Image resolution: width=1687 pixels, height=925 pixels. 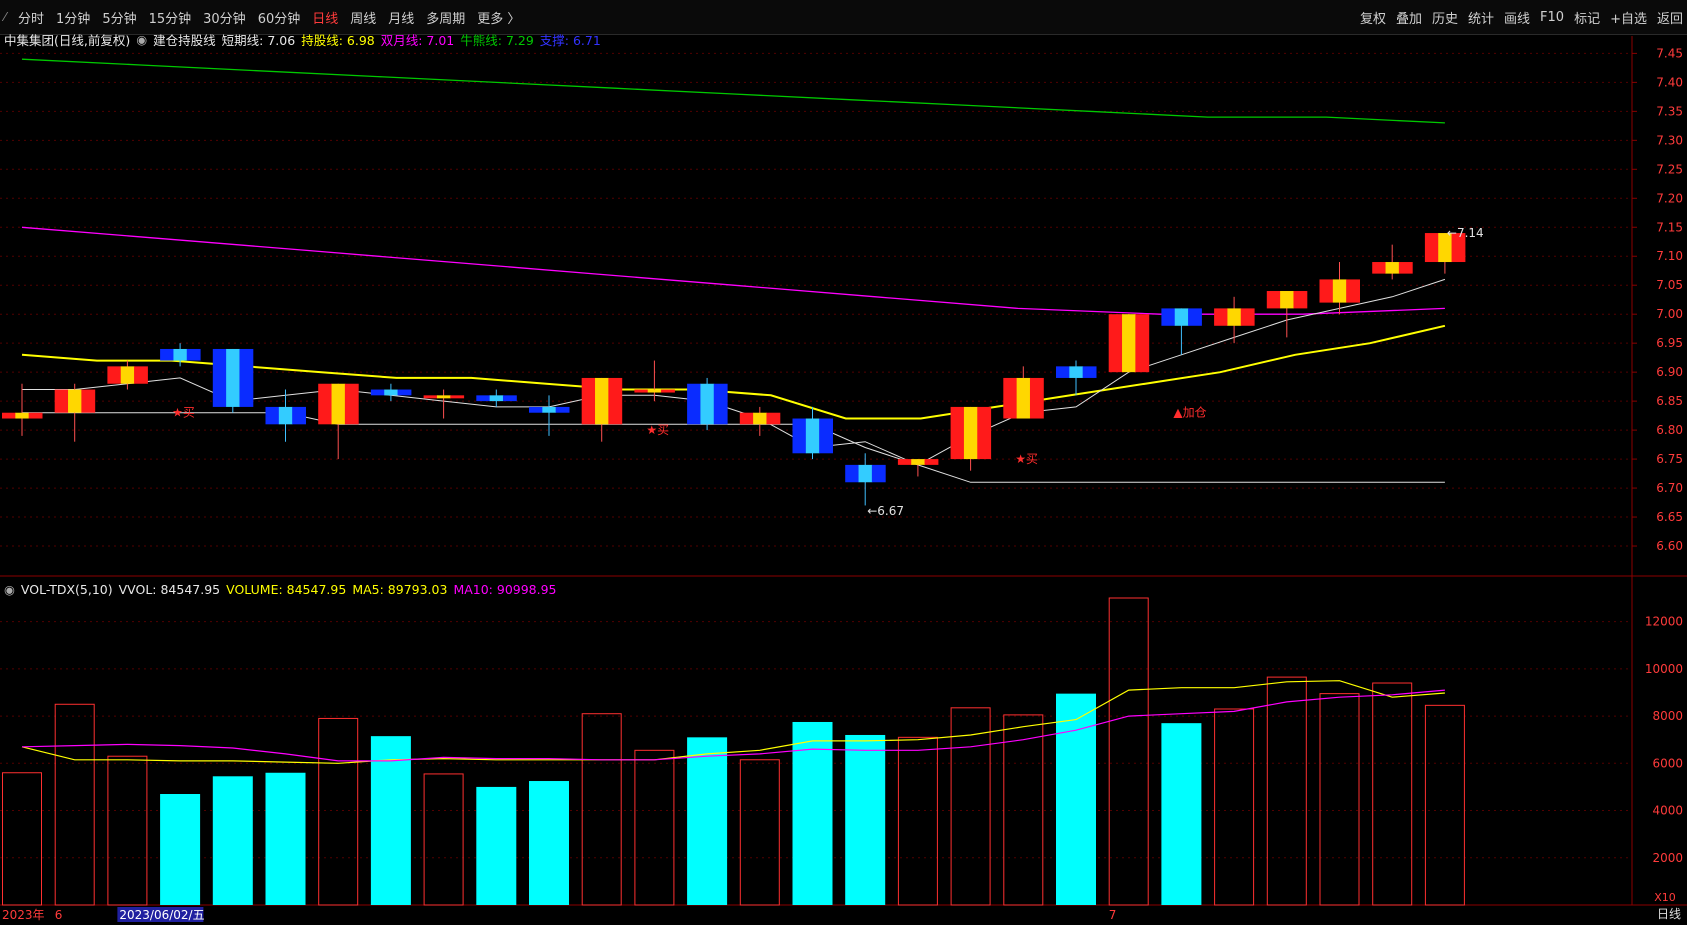 I want to click on period-tab-3: 15分钟, so click(x=170, y=17).